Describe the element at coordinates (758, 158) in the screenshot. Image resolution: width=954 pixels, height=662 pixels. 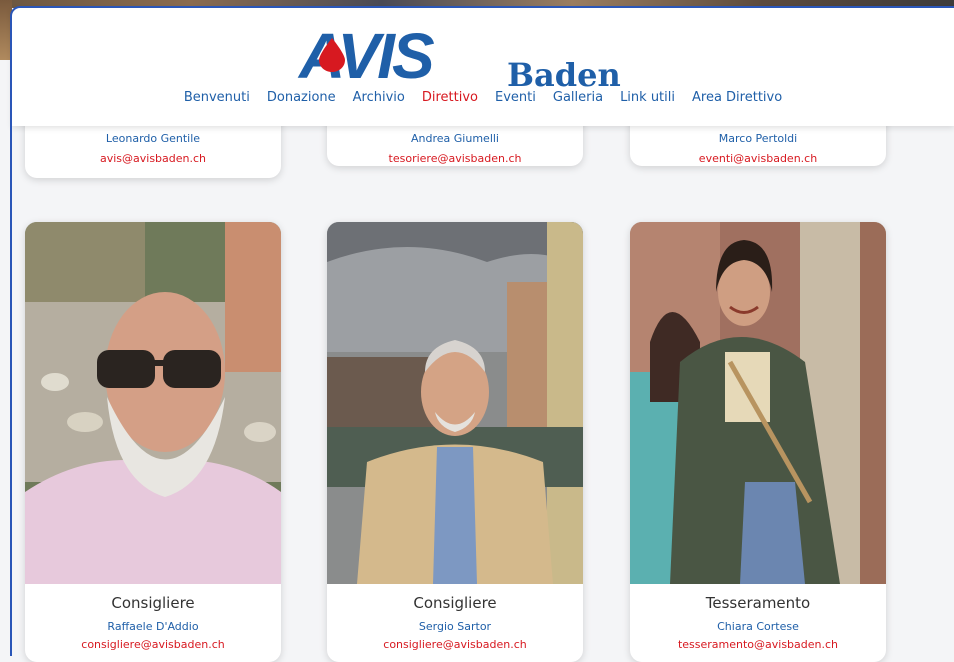
I see `member-email-link: eventi@avisbaden.ch` at that location.